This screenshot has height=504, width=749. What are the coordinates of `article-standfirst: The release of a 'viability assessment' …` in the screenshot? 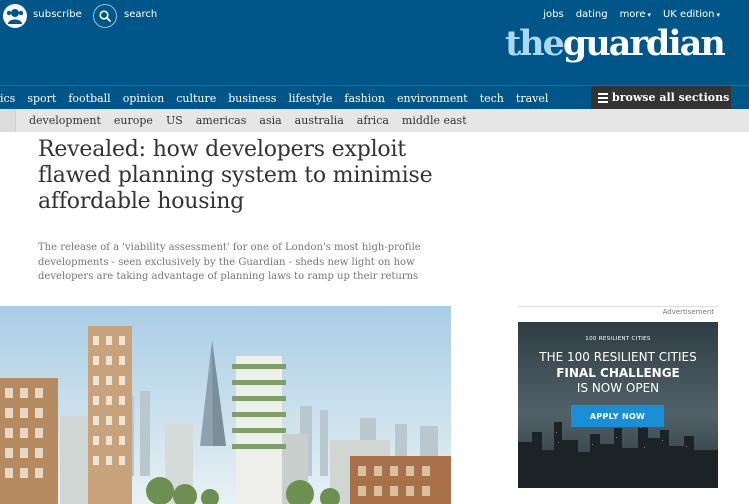 It's located at (229, 262).